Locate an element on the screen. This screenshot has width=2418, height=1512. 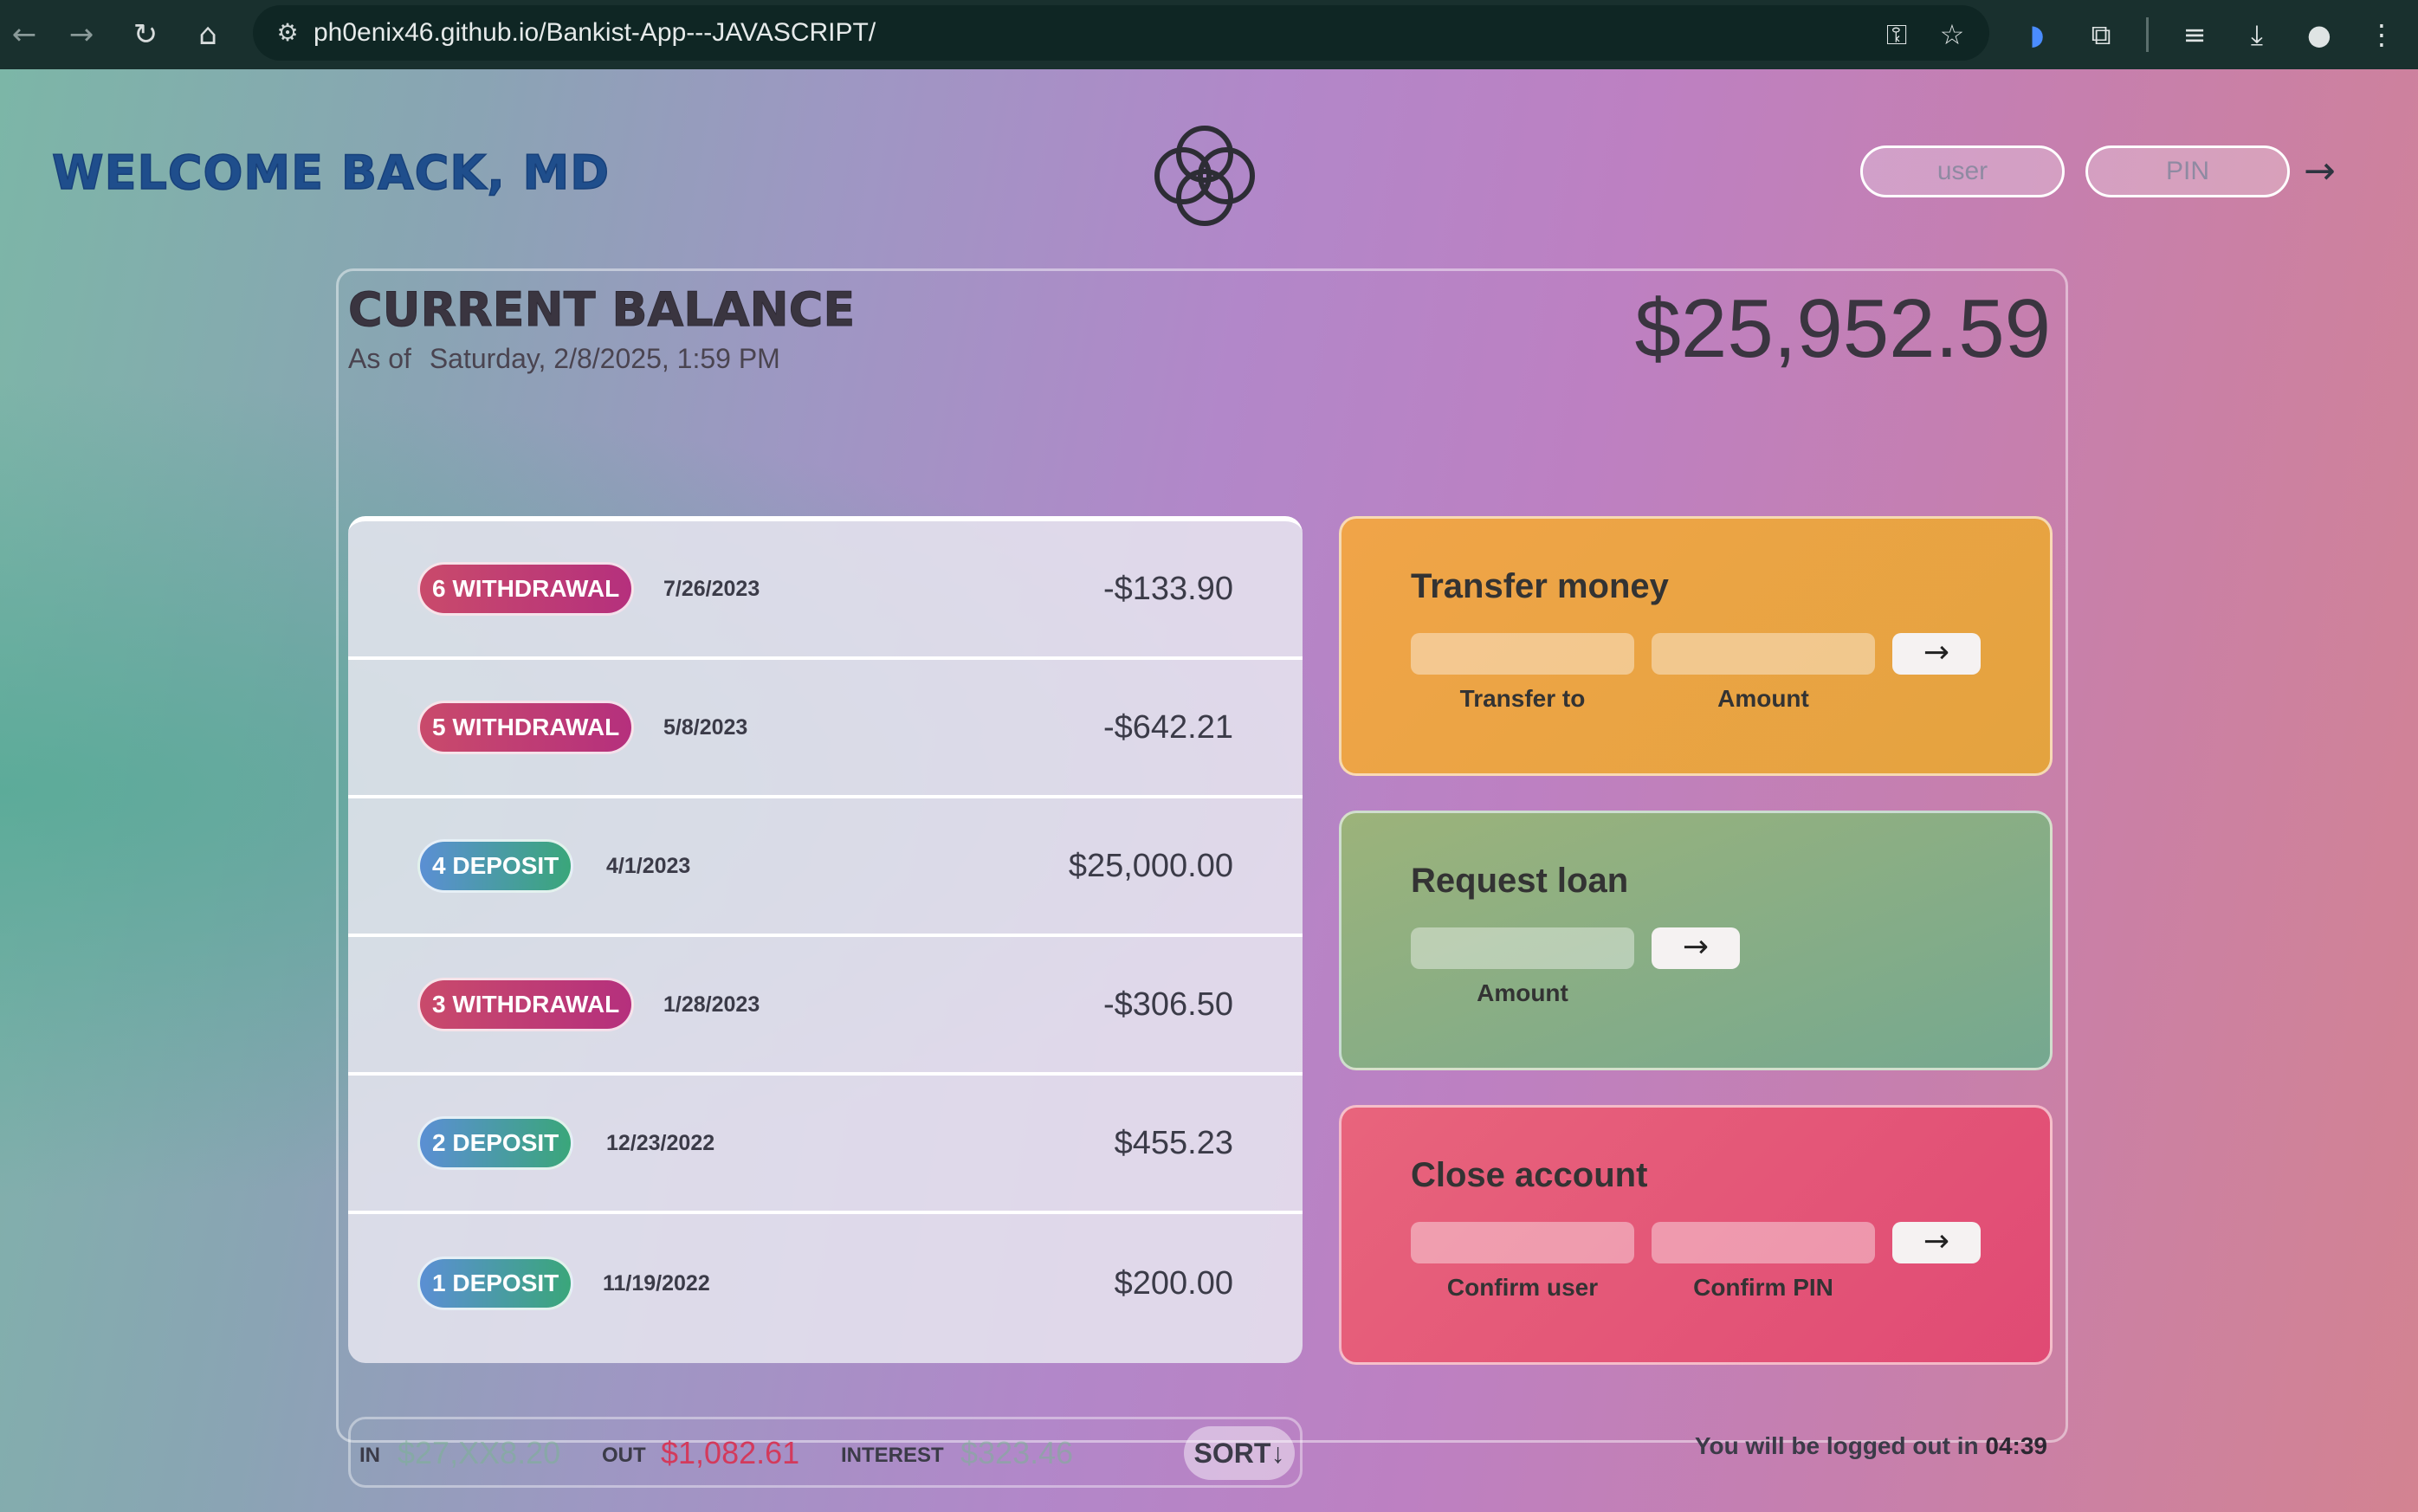
close-pin-label: Confirm PIN is located at coordinates (1763, 1287).